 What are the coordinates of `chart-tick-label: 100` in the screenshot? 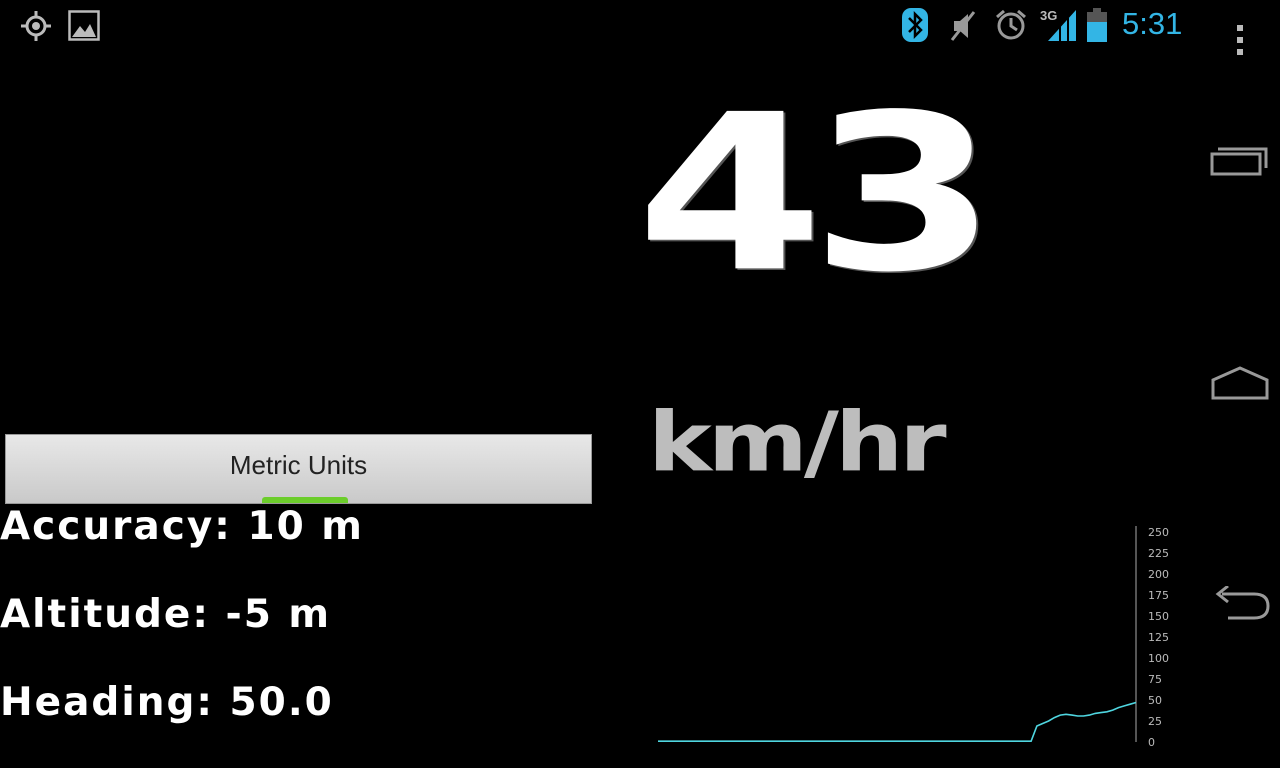 It's located at (1158, 658).